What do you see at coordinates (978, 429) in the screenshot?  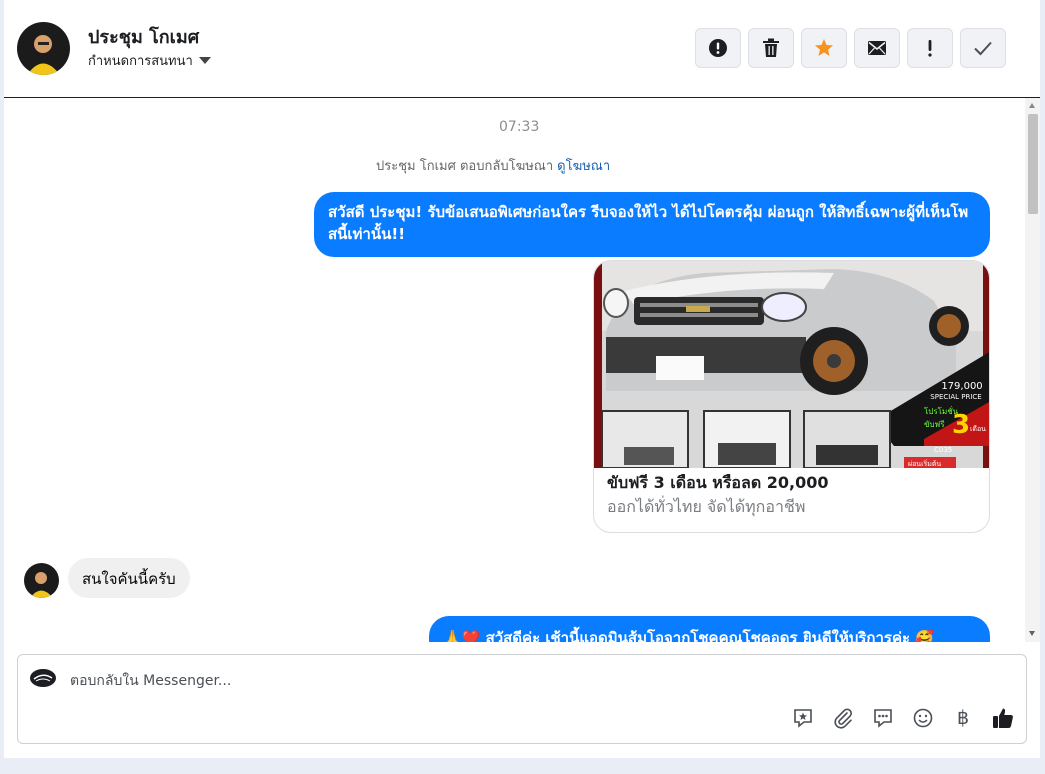 I see `ad-image-month: เดือน` at bounding box center [978, 429].